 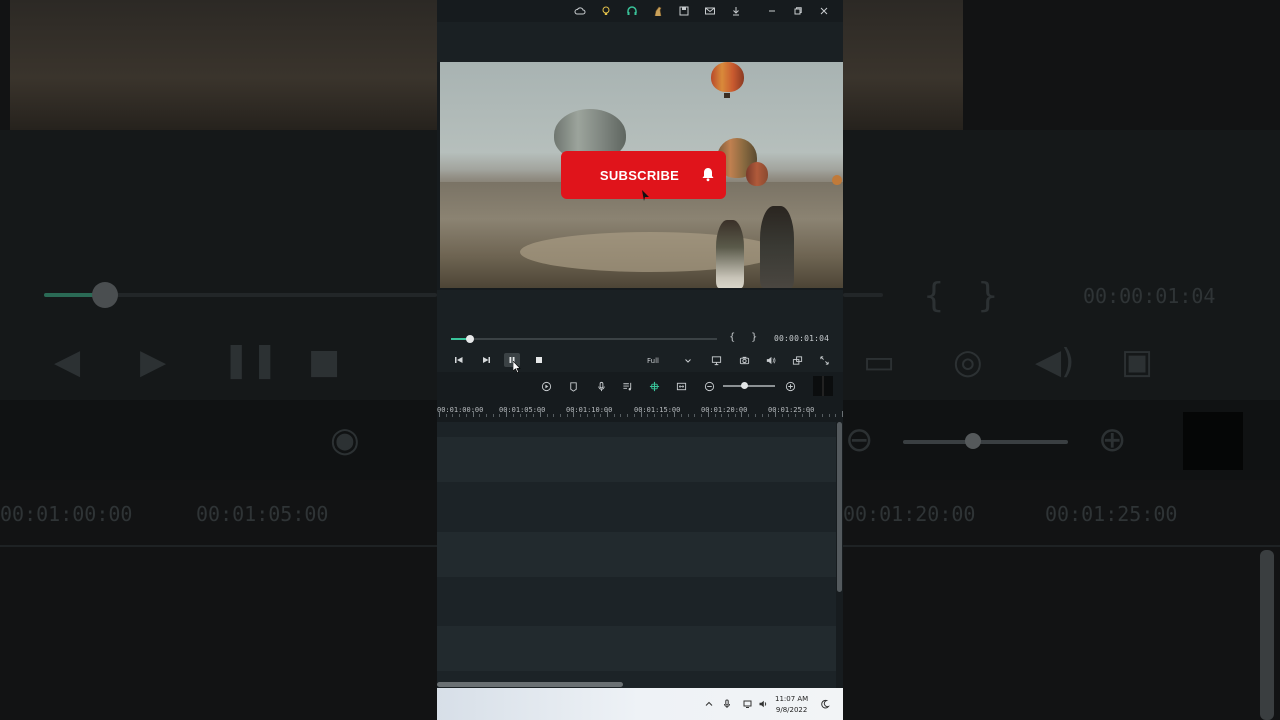 What do you see at coordinates (968, 362) in the screenshot?
I see `backdrop-camera-icon: ◎` at bounding box center [968, 362].